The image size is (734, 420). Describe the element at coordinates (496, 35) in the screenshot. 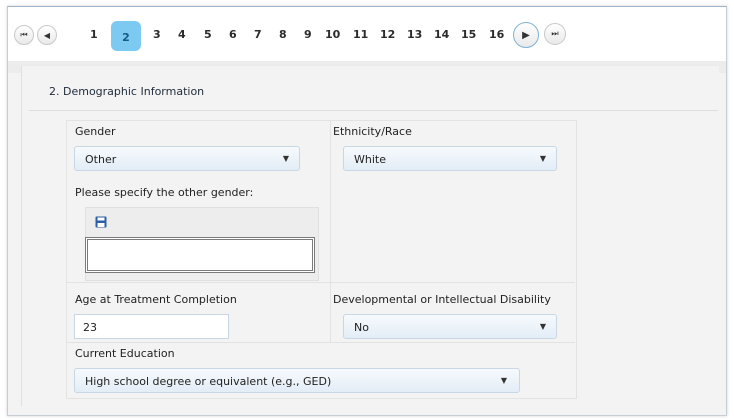

I see `page-16: 16` at that location.